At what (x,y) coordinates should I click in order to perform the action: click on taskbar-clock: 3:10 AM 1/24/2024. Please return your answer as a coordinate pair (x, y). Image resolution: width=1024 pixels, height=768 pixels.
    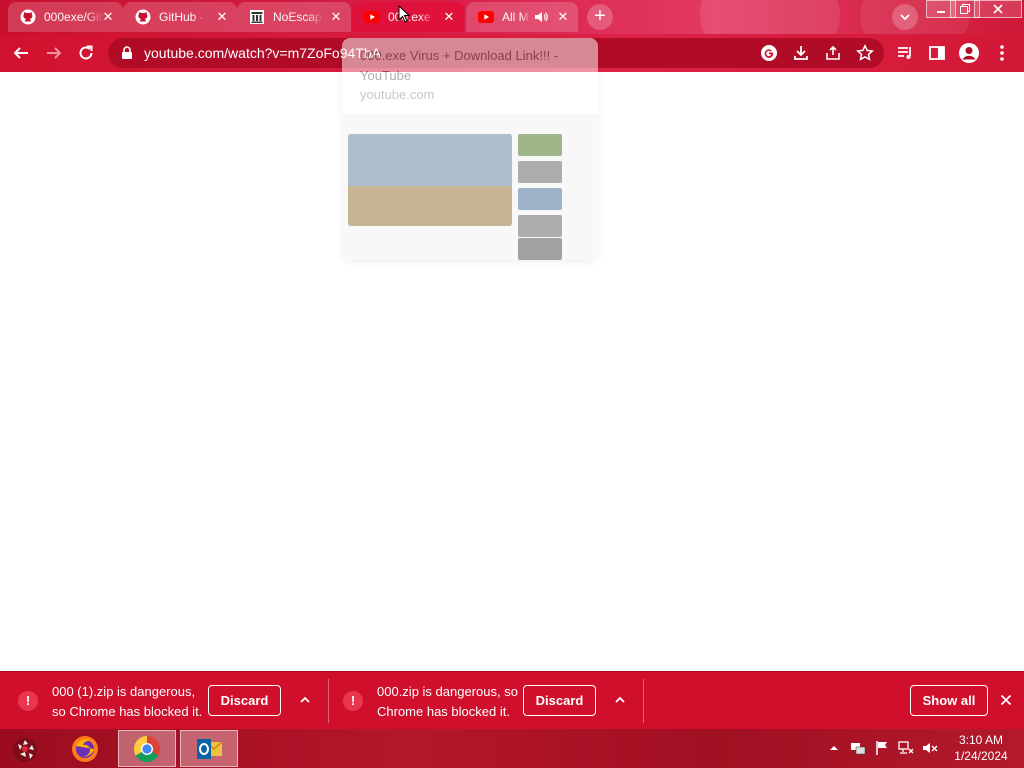
    Looking at the image, I should click on (981, 748).